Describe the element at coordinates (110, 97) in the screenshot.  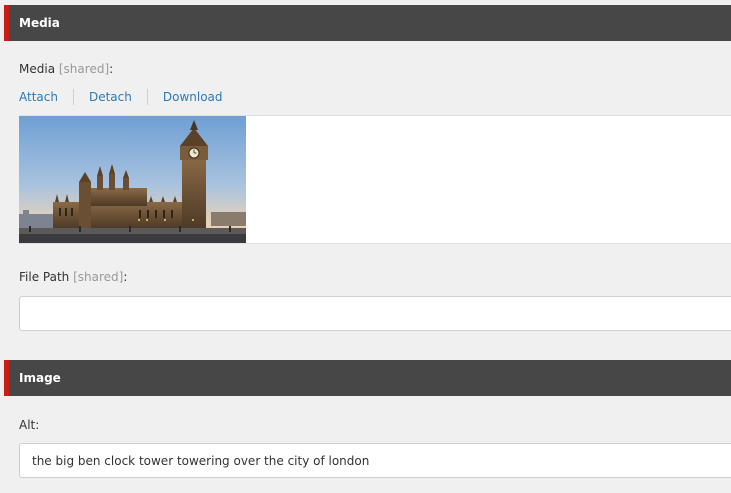
I see `detach-link: Detach` at that location.